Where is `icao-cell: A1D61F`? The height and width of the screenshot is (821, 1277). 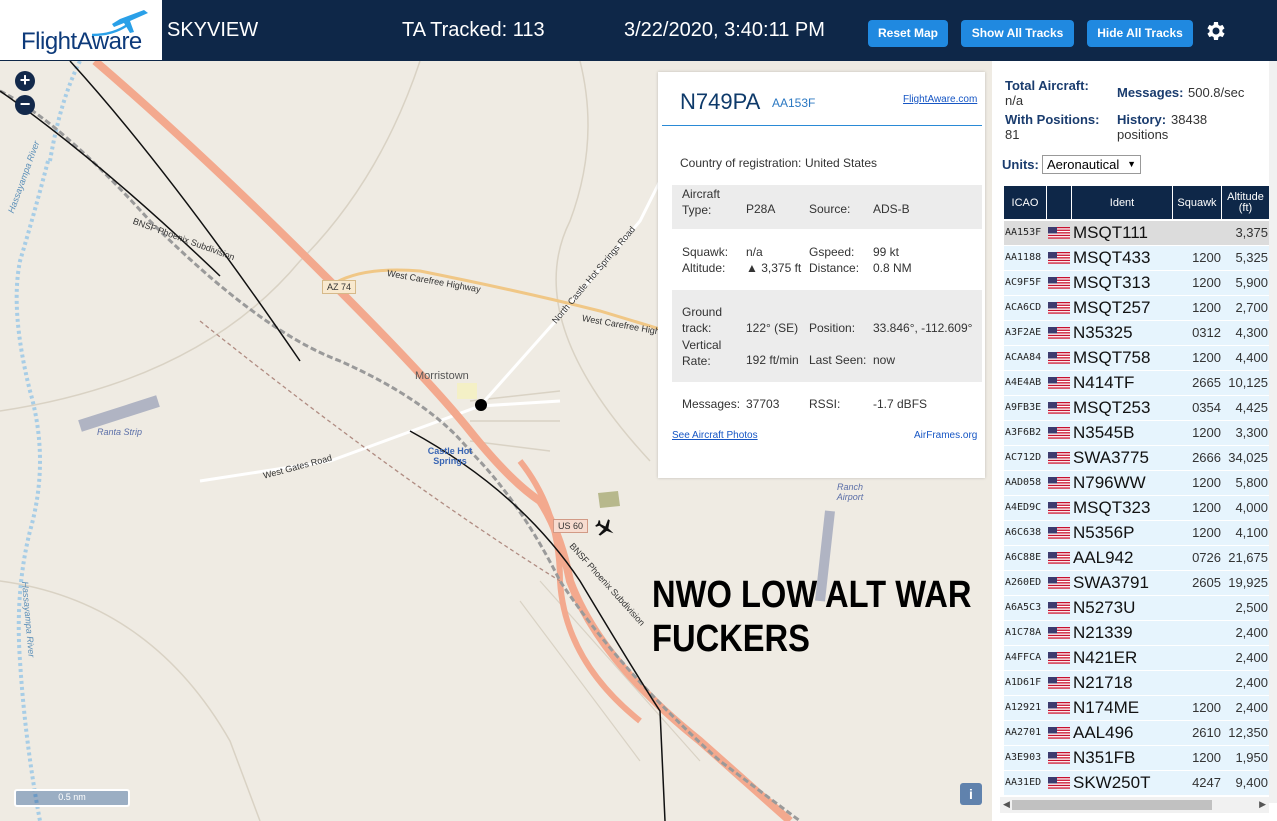 icao-cell: A1D61F is located at coordinates (1023, 682).